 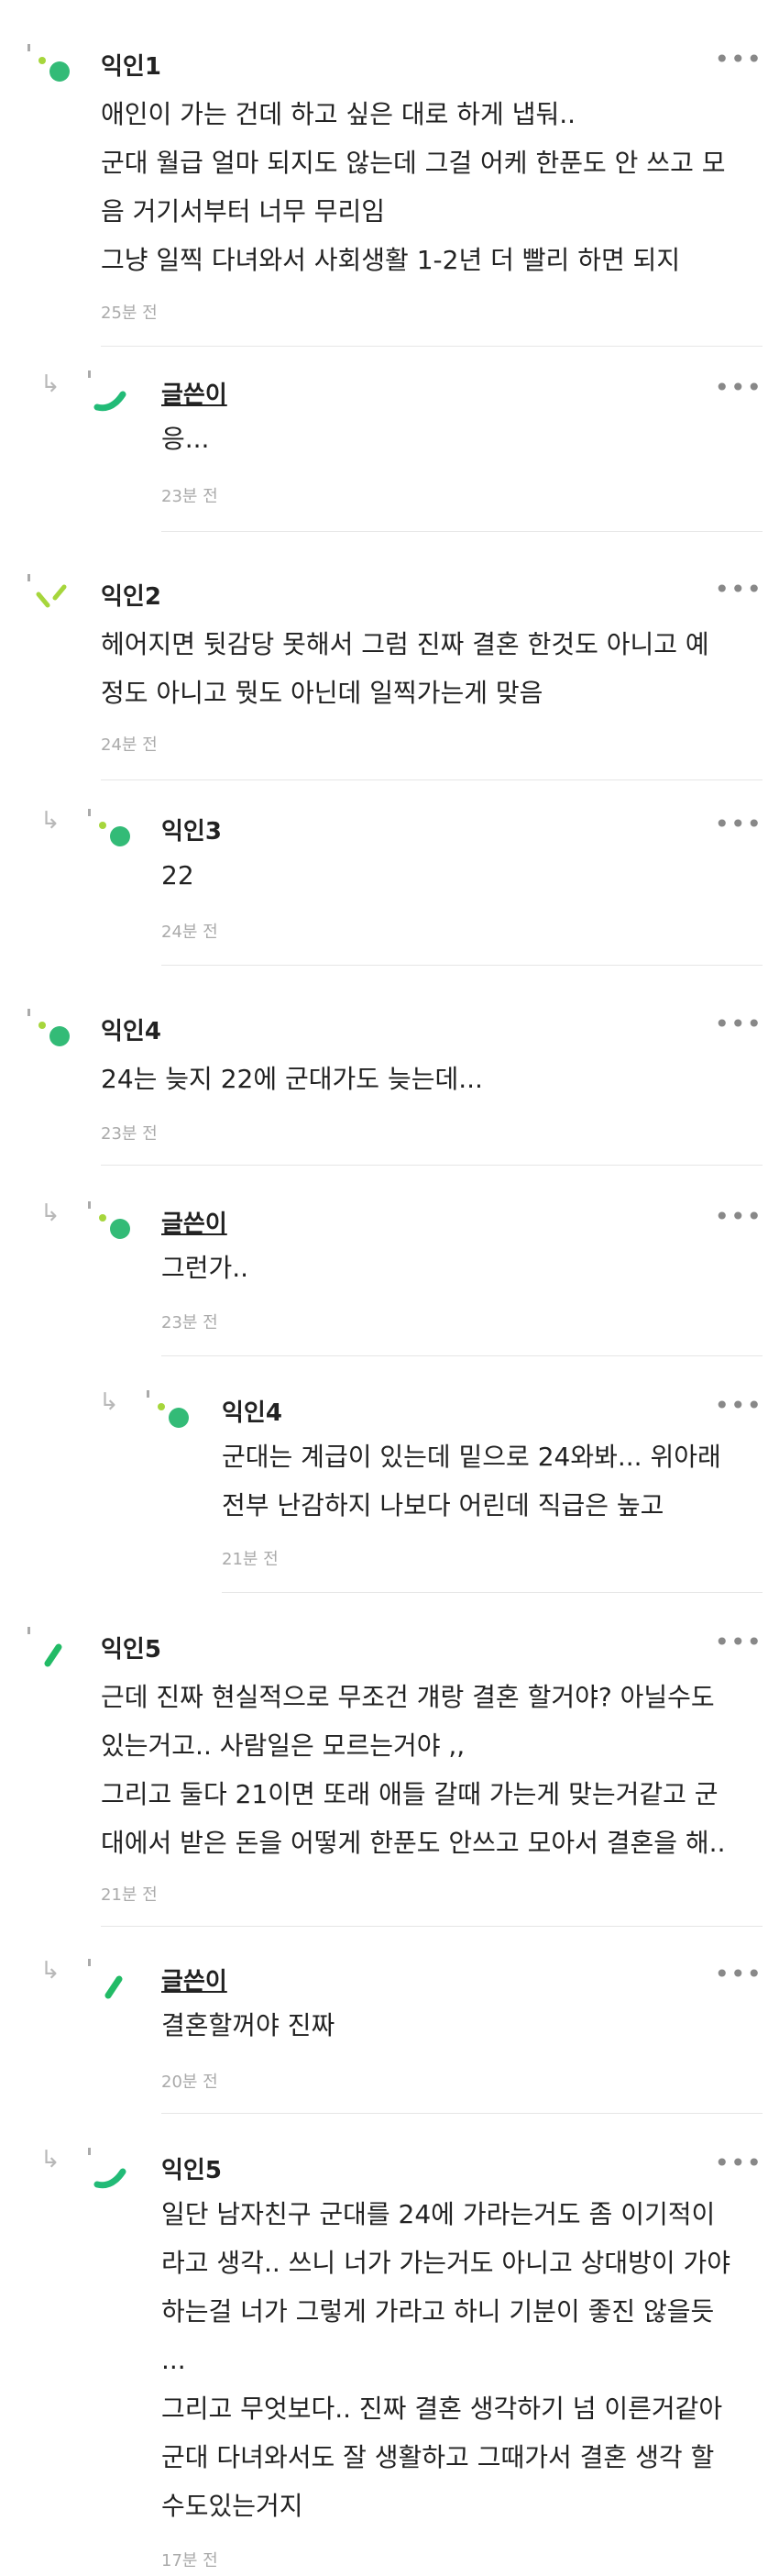 I want to click on comment-body: 22, so click(x=177, y=875).